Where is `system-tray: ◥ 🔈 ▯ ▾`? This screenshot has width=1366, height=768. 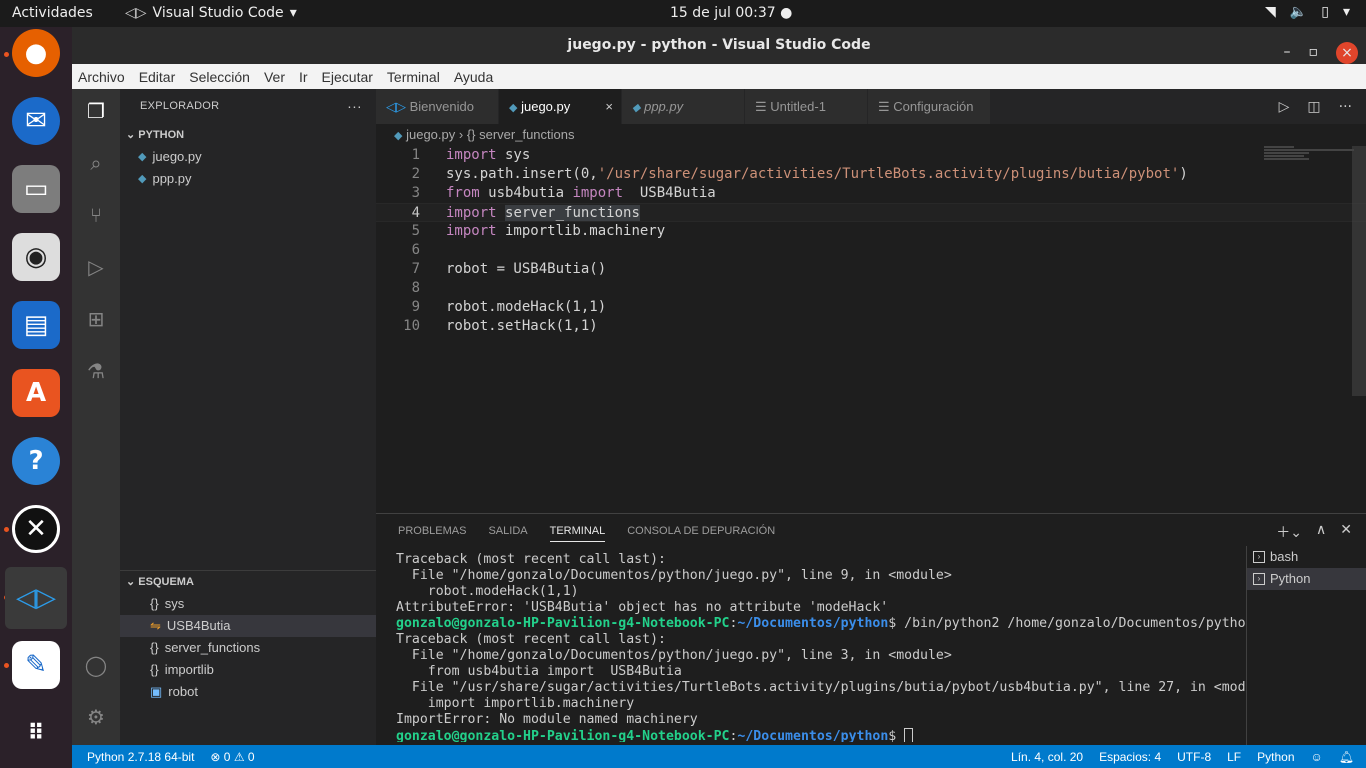 system-tray: ◥ 🔈 ▯ ▾ is located at coordinates (1307, 12).